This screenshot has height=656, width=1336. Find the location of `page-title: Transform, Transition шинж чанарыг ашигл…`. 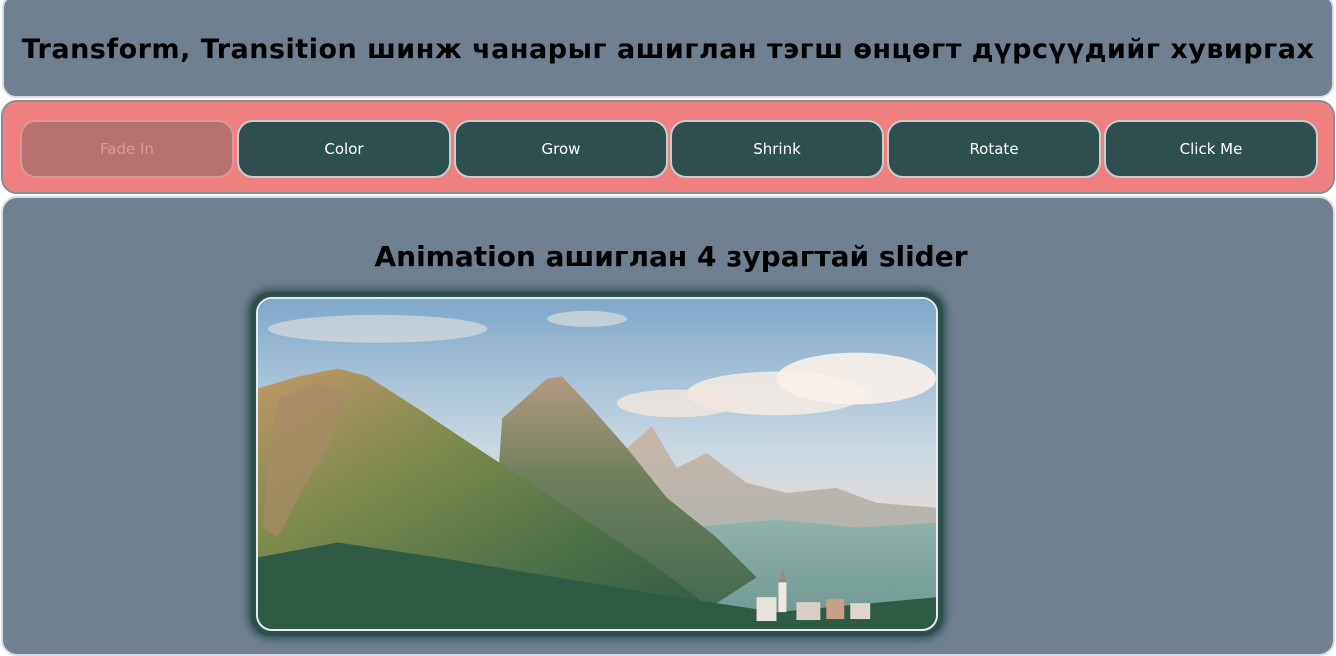

page-title: Transform, Transition шинж чанарыг ашигл… is located at coordinates (668, 49).